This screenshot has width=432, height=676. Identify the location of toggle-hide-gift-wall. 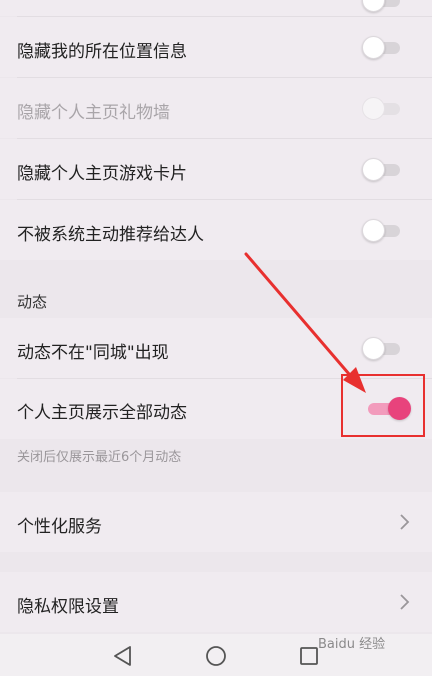
(382, 108).